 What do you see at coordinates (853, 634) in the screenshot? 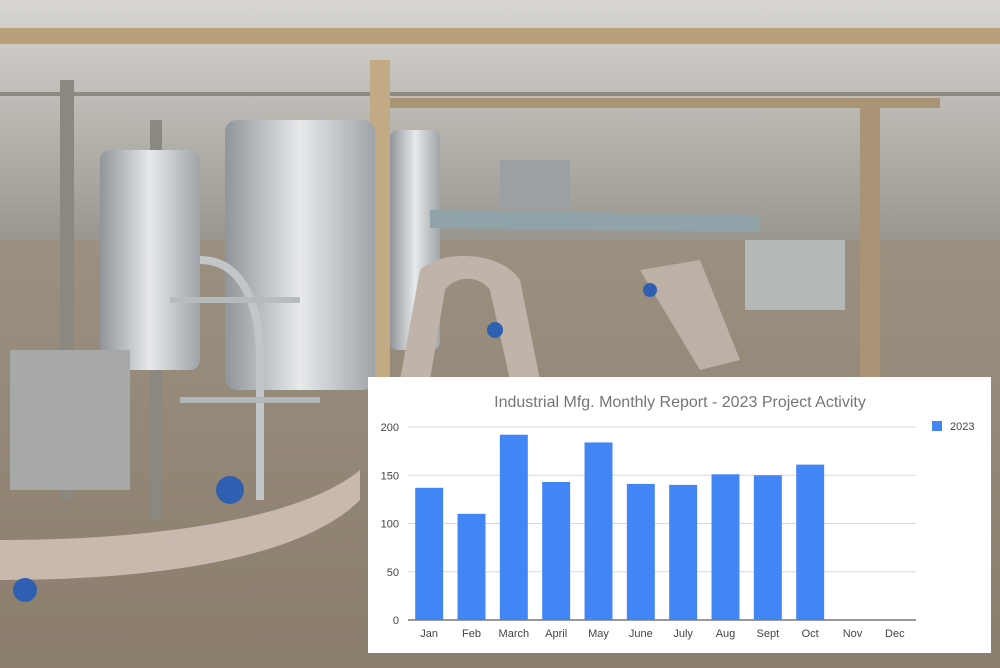
I see `x-tick-label: Nov` at bounding box center [853, 634].